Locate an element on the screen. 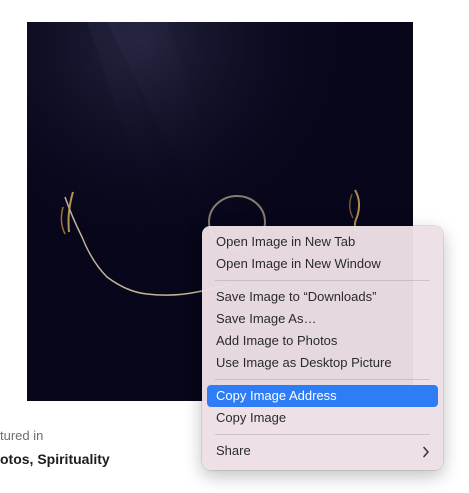 This screenshot has height=493, width=469. menu-item-add-to-photos: Add Image to Photos is located at coordinates (322, 341).